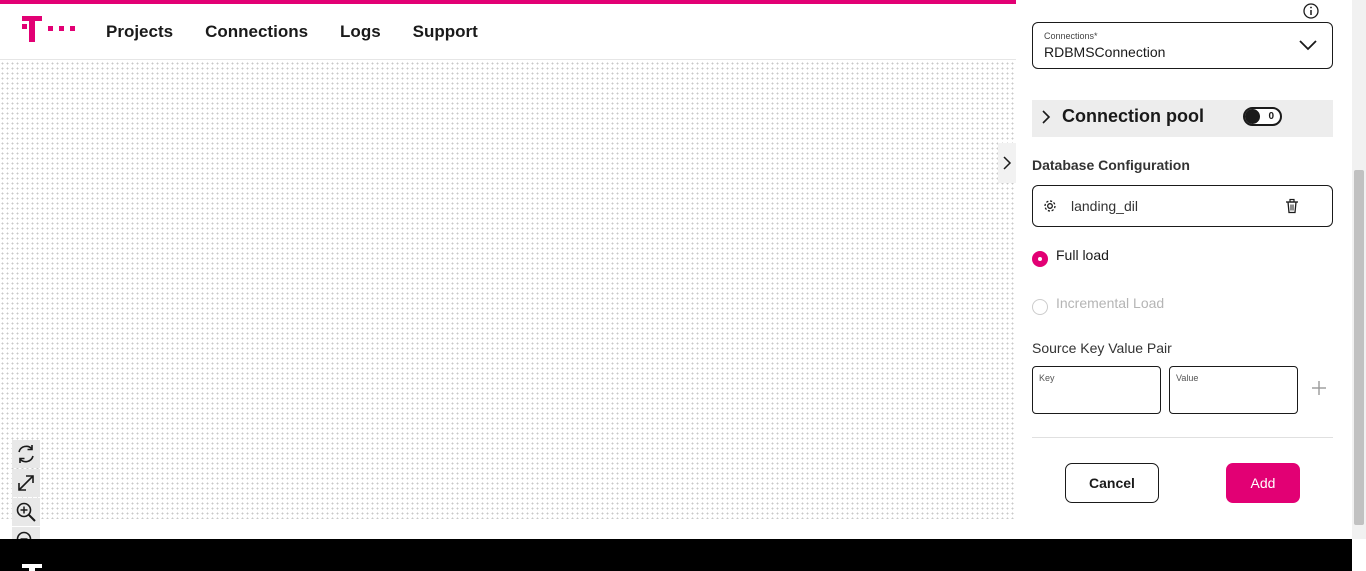 The width and height of the screenshot is (1366, 571). I want to click on connection-pool-title: Connection pool, so click(1133, 116).